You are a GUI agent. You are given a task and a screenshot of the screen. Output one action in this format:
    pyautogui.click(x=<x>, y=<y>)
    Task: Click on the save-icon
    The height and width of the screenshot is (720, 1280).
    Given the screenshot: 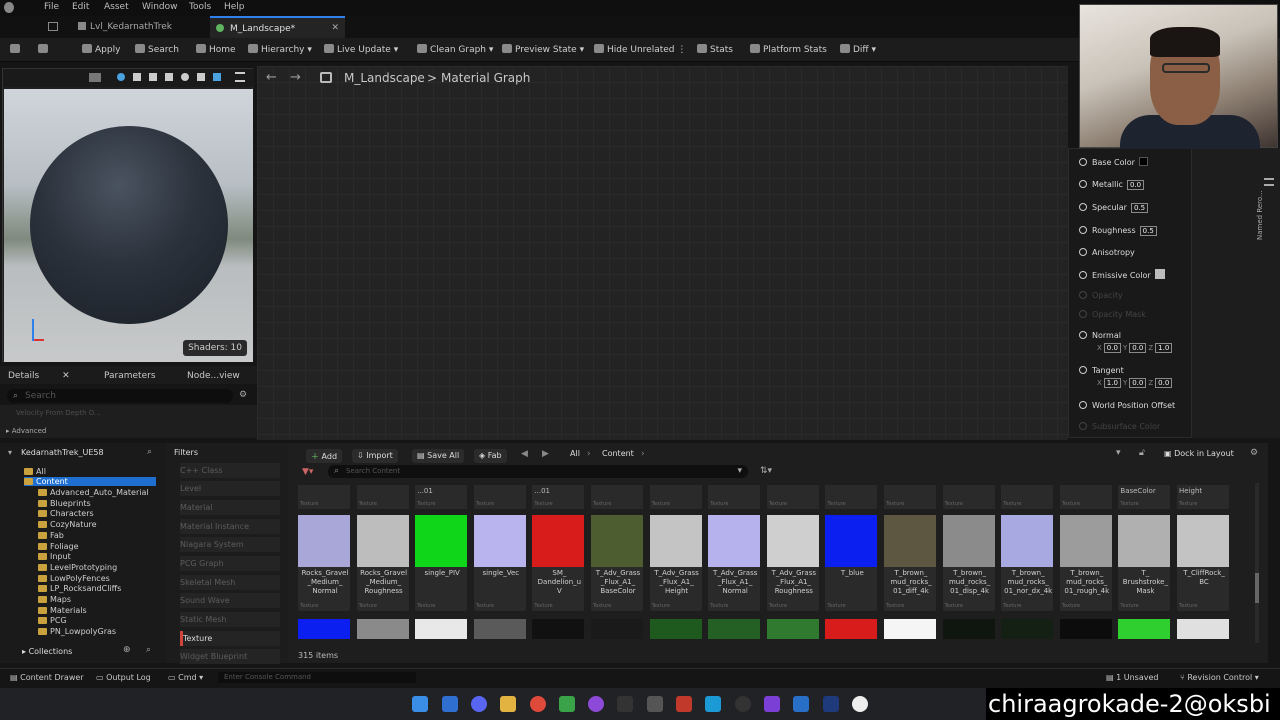 What is the action you would take?
    pyautogui.click(x=16, y=49)
    